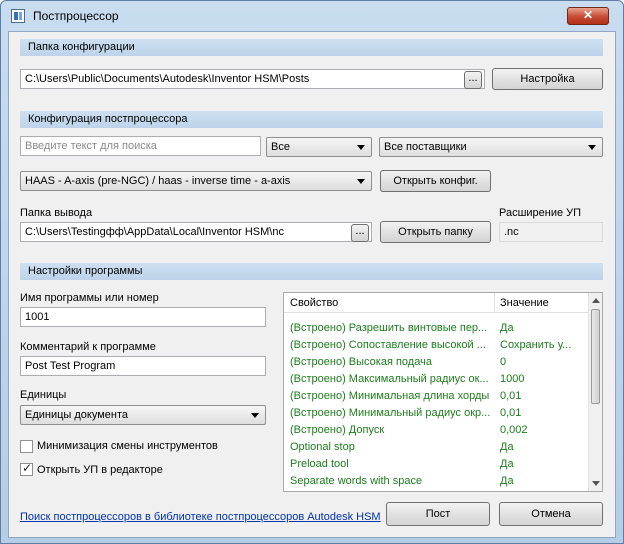 This screenshot has height=544, width=624. I want to click on property-value: 0, so click(543, 362).